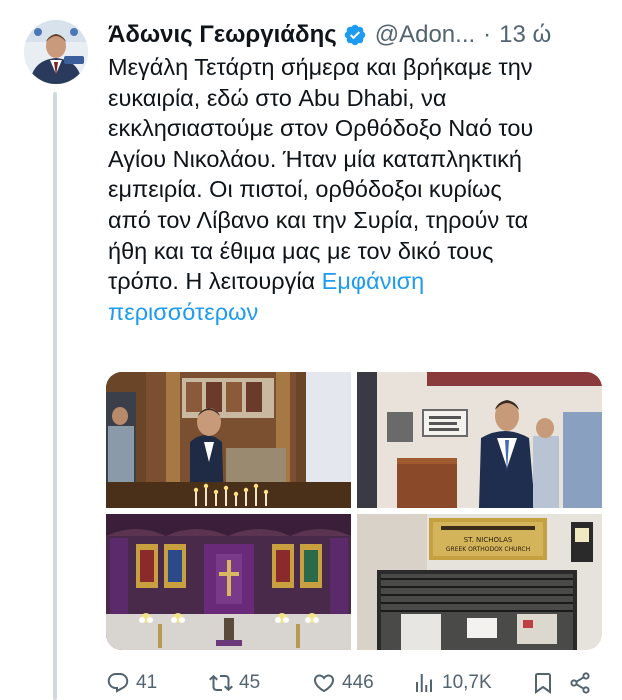  I want to click on tweet-header: Άδωνις Γεωργιάδης @Adon... · 13 ώ, so click(329, 35).